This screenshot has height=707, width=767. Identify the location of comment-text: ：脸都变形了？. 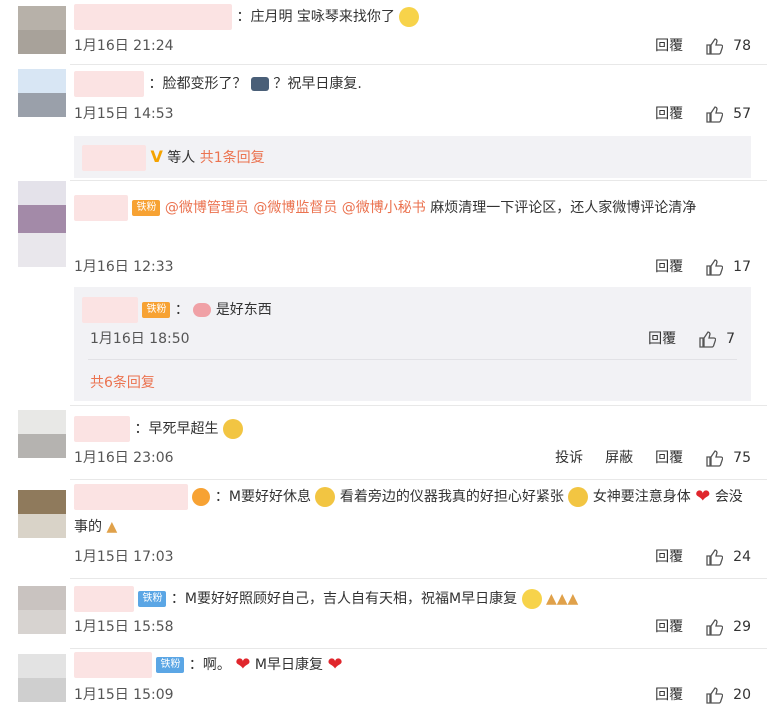
(197, 84).